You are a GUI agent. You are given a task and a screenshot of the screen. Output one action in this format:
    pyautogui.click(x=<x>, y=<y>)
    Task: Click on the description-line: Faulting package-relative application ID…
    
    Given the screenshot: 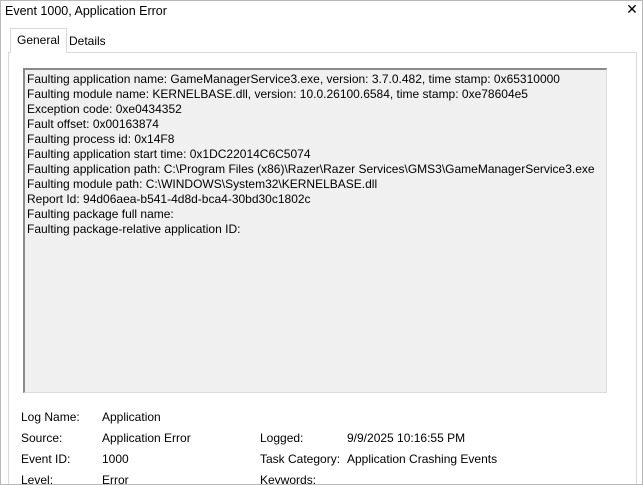 What is the action you would take?
    pyautogui.click(x=134, y=229)
    